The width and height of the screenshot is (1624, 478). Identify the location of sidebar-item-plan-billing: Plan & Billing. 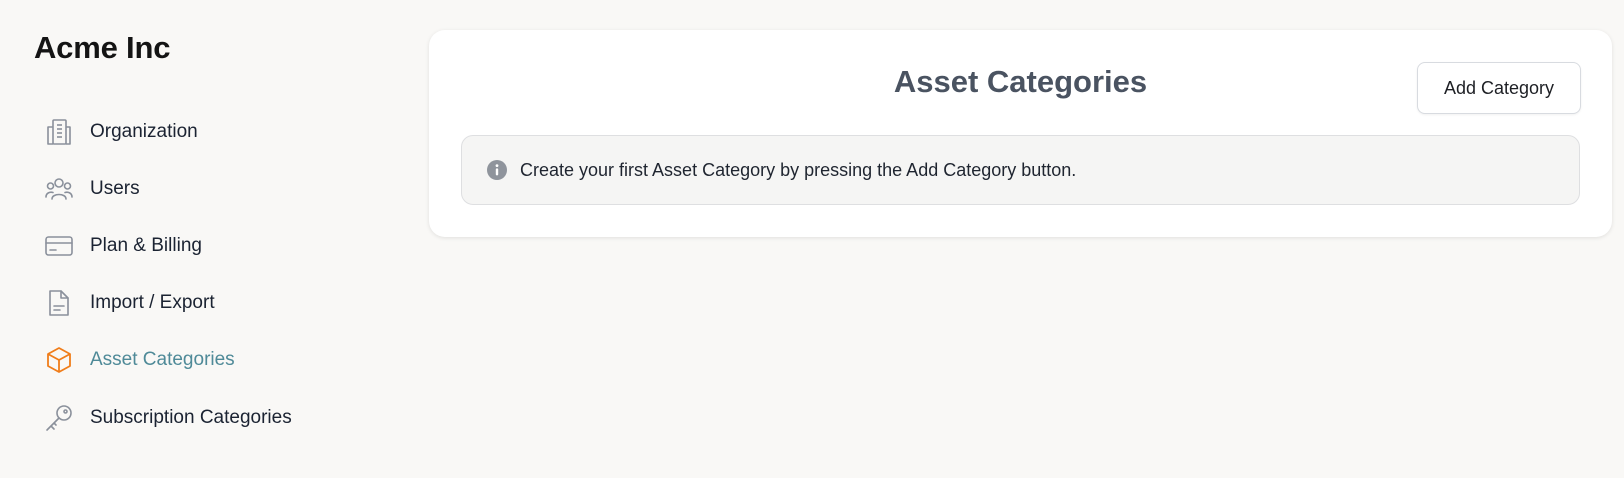
(209, 245).